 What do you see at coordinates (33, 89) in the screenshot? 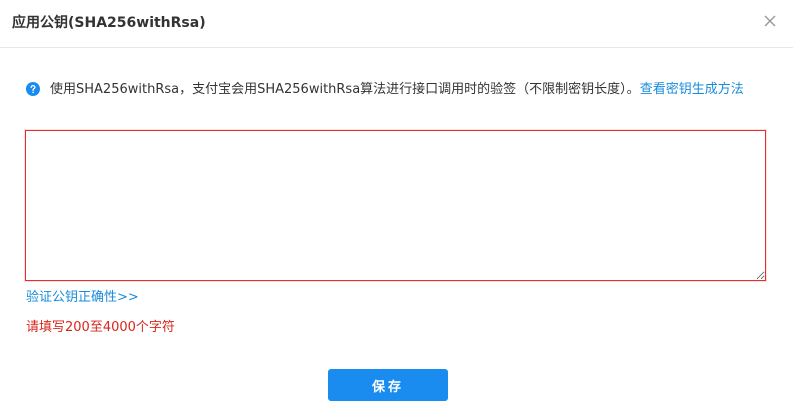
I see `help-circle-icon` at bounding box center [33, 89].